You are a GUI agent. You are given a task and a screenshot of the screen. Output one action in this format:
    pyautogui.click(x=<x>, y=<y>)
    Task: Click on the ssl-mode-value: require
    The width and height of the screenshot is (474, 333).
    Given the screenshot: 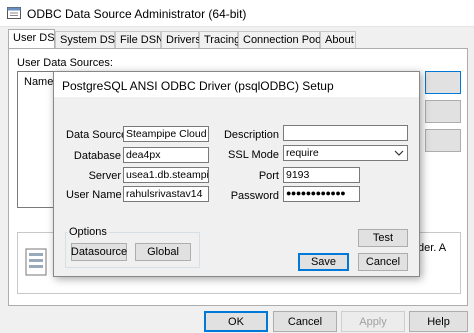 What is the action you would take?
    pyautogui.click(x=302, y=153)
    